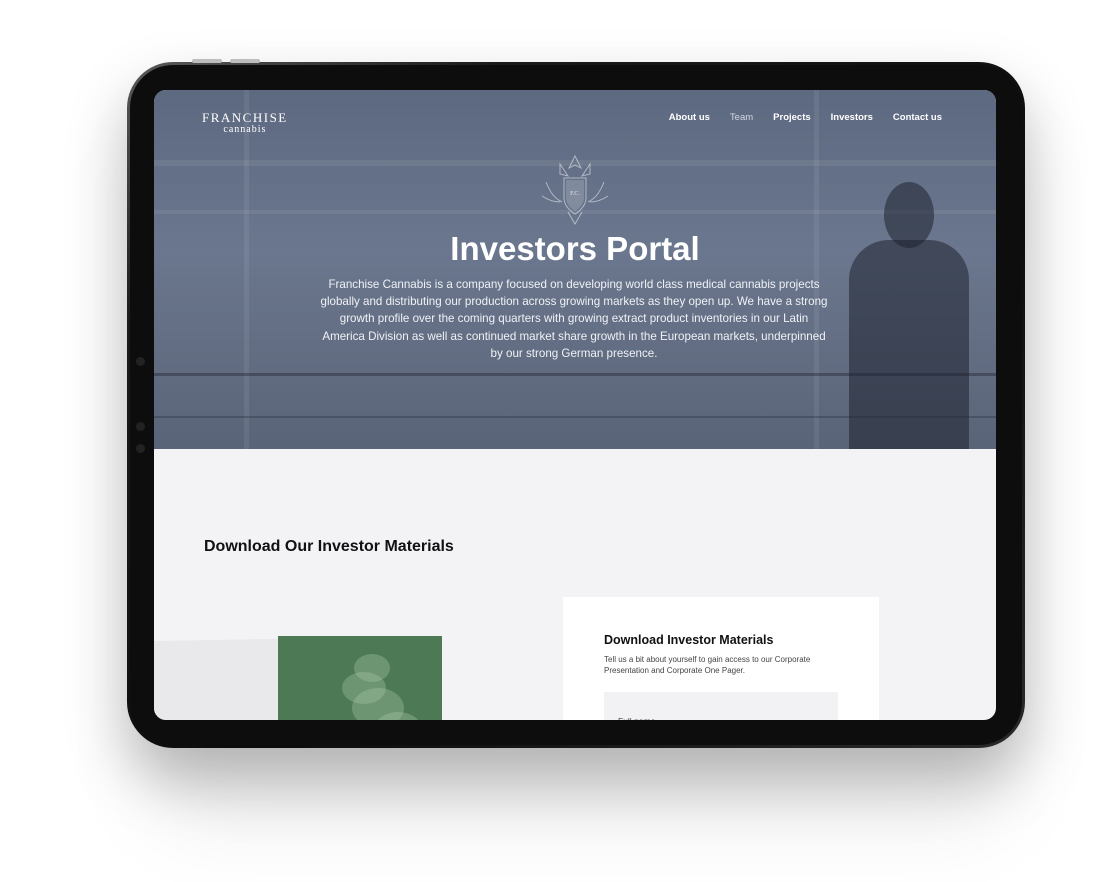  I want to click on volume-button, so click(207, 61).